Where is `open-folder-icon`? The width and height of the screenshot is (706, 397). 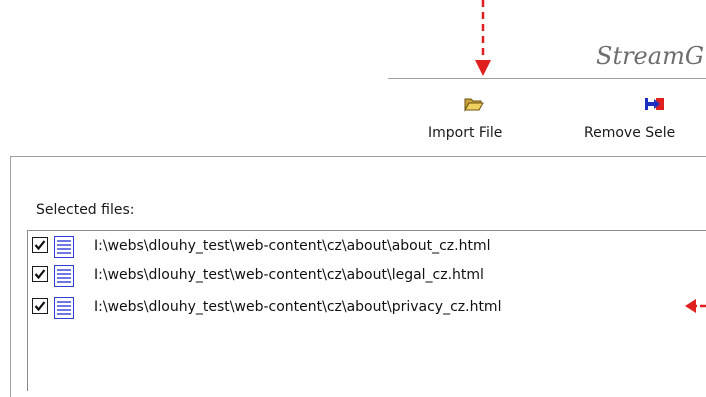 open-folder-icon is located at coordinates (474, 105).